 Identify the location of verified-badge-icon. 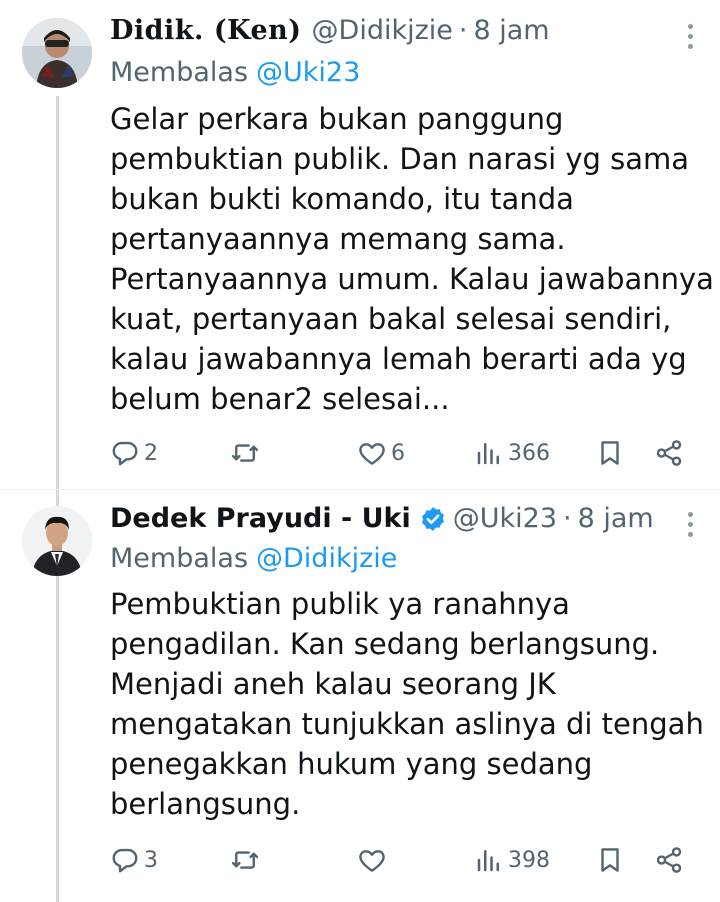
(433, 519).